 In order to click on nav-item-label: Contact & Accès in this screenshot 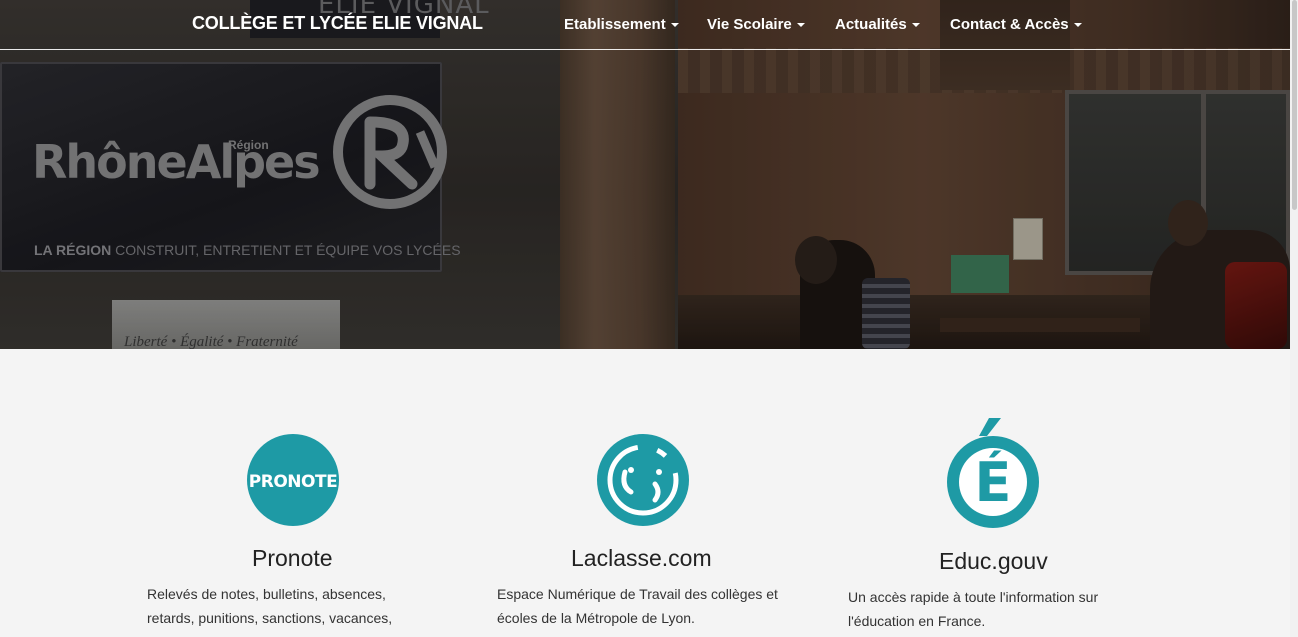, I will do `click(1009, 24)`.